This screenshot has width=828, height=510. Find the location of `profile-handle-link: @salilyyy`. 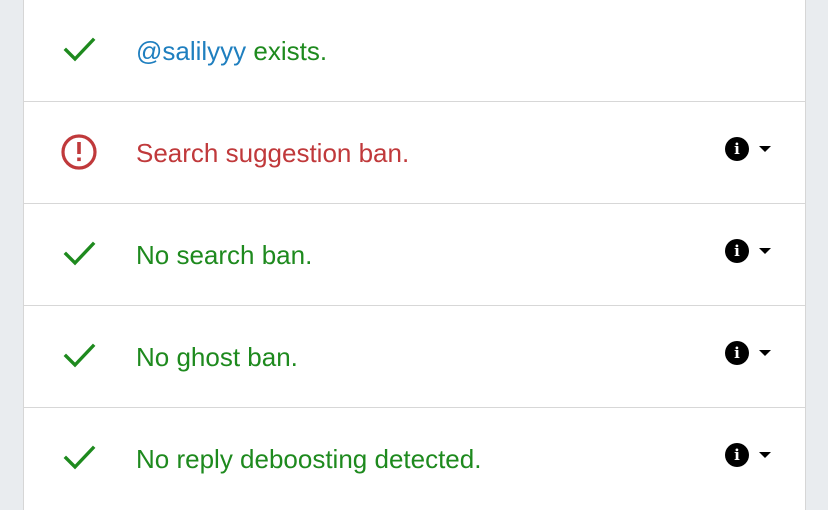

profile-handle-link: @salilyyy is located at coordinates (191, 51).